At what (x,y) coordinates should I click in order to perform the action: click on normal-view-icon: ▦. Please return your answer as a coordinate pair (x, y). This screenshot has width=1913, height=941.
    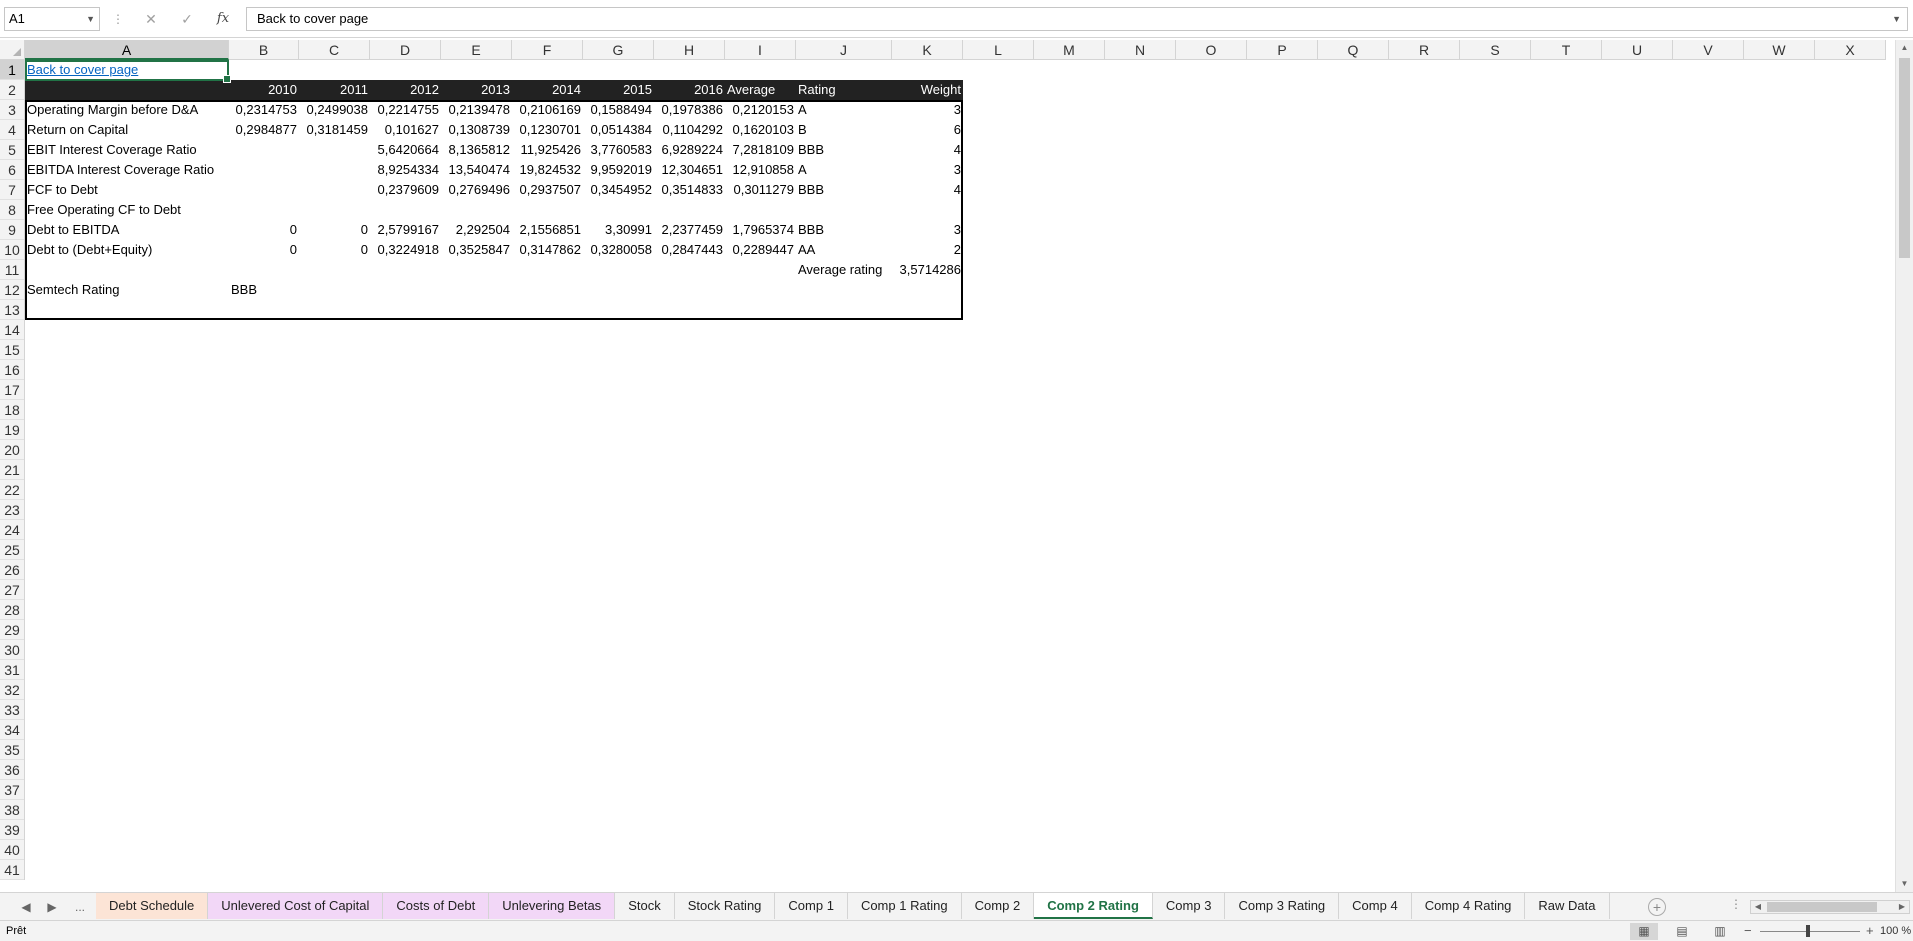
    Looking at the image, I should click on (1644, 931).